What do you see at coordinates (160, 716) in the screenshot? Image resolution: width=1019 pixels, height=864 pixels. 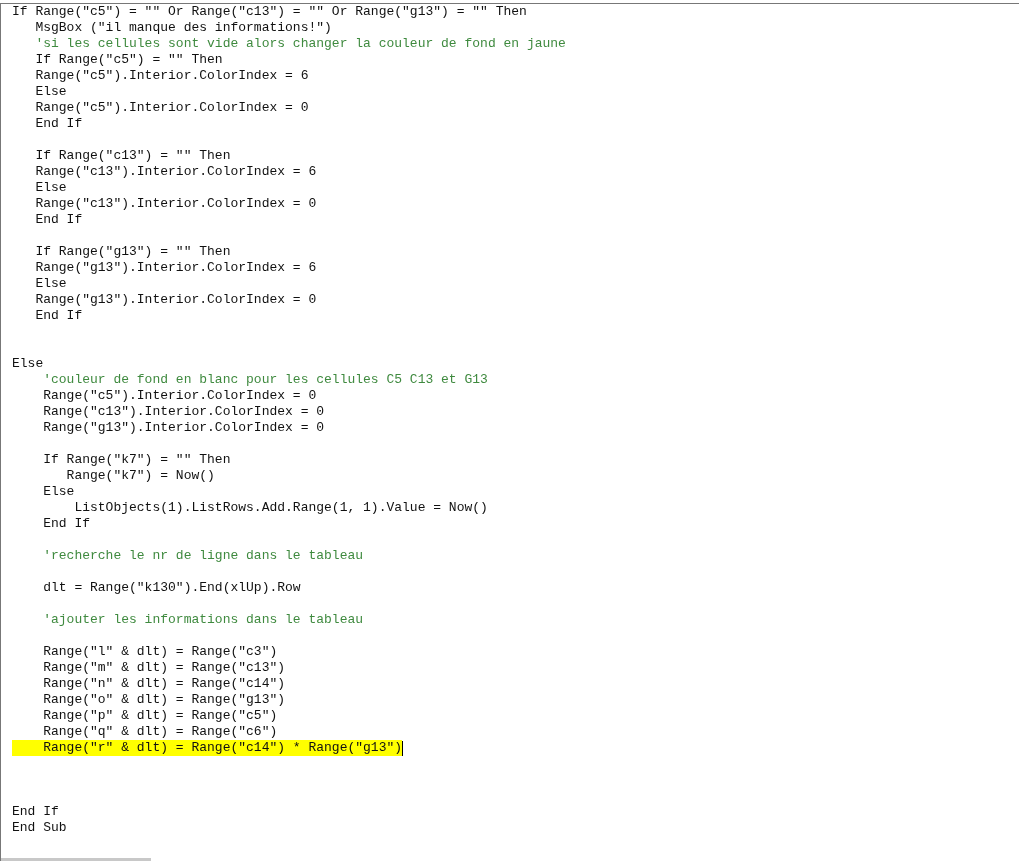 I see `code-line: Range("p" & dlt) = Range("c5")` at bounding box center [160, 716].